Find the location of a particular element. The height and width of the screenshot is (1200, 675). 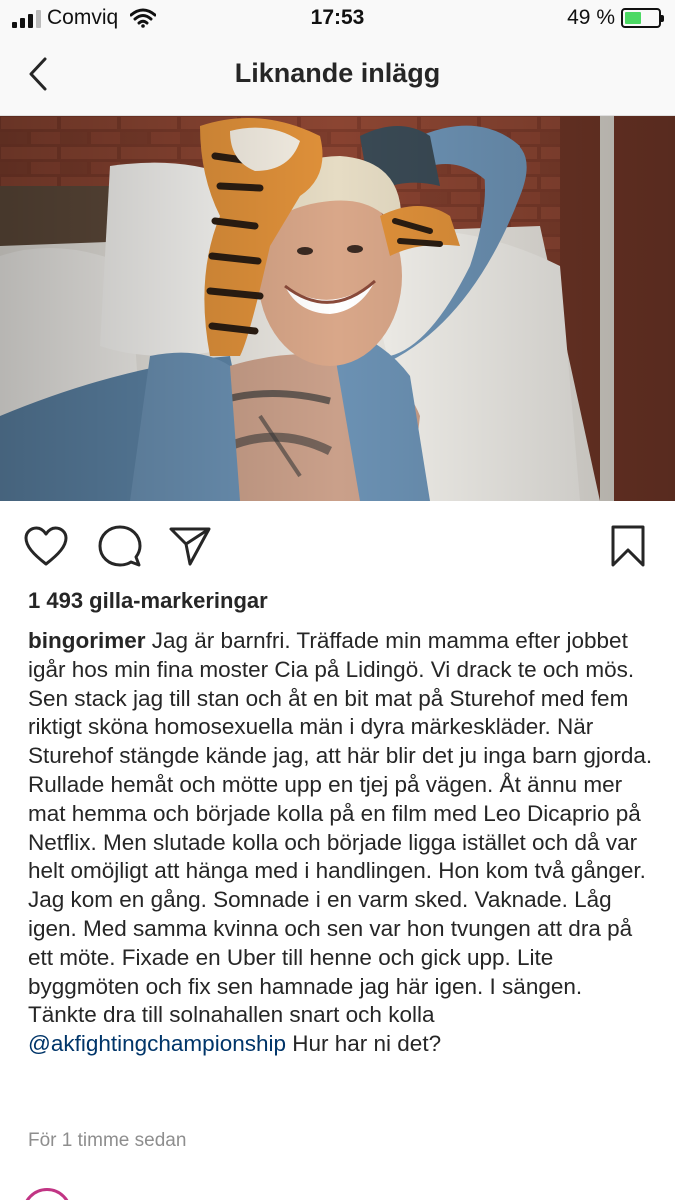

battery-percent: 49 % is located at coordinates (591, 17).